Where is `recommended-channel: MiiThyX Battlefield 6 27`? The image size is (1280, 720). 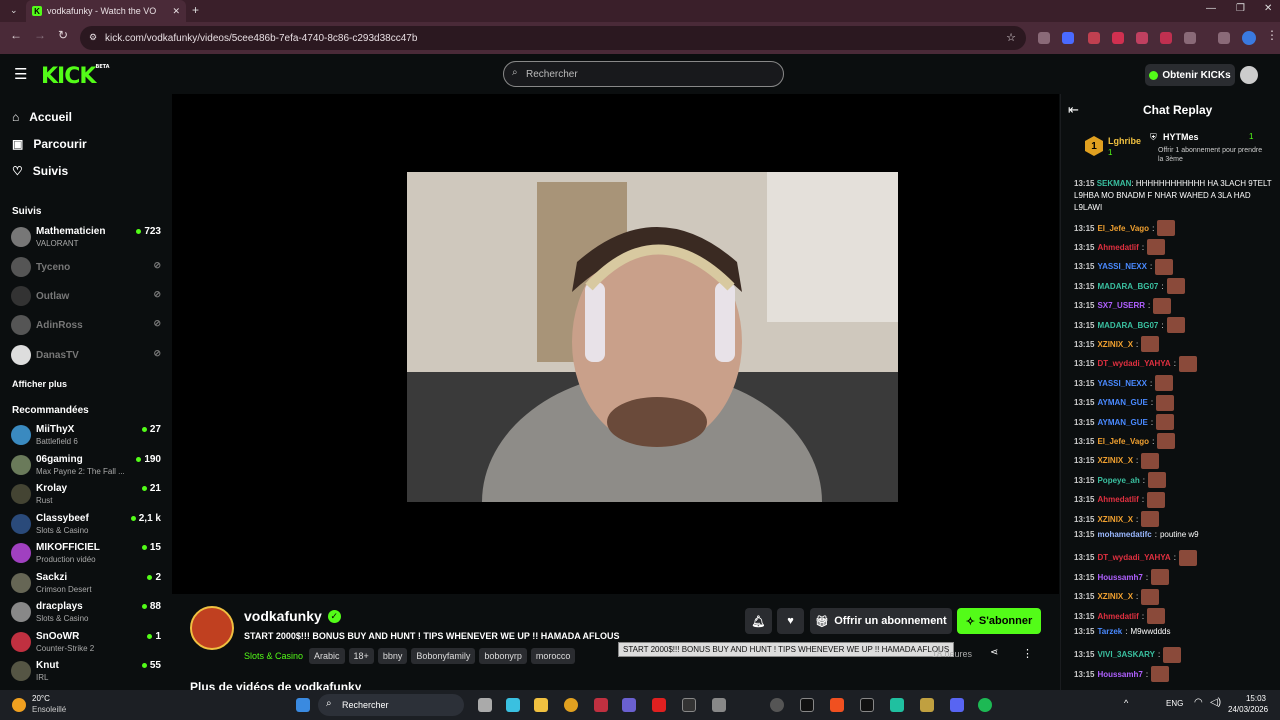
recommended-channel: MiiThyX Battlefield 6 27 is located at coordinates (86, 436).